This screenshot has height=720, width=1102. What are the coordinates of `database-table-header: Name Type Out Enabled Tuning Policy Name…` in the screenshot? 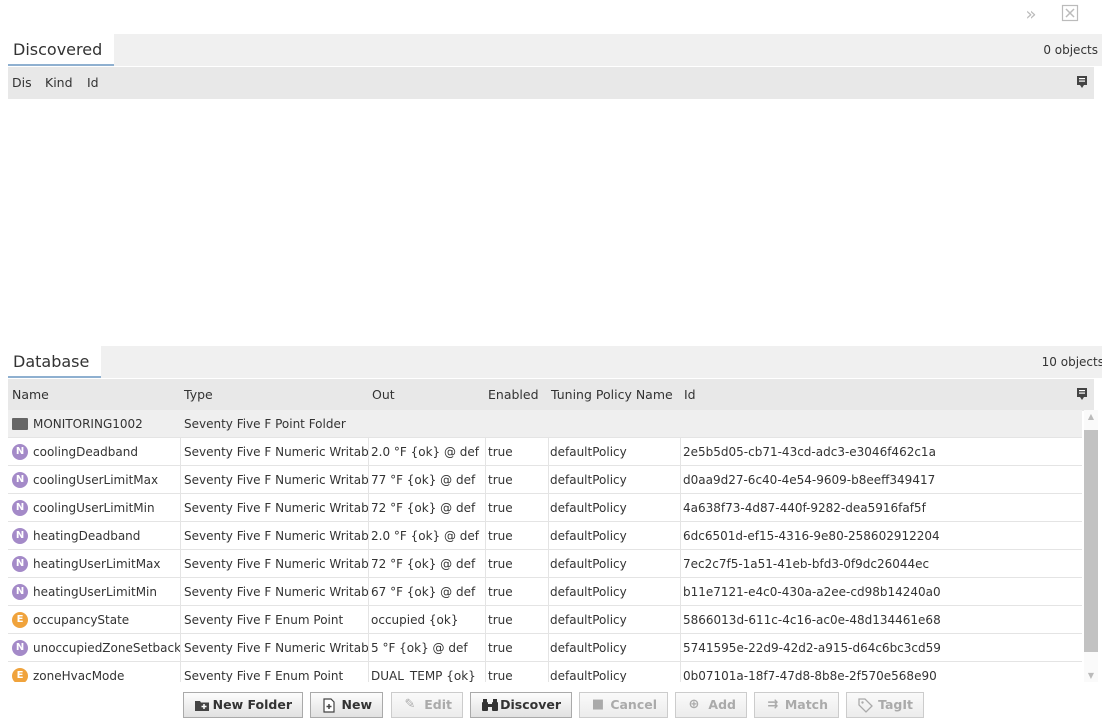 It's located at (551, 395).